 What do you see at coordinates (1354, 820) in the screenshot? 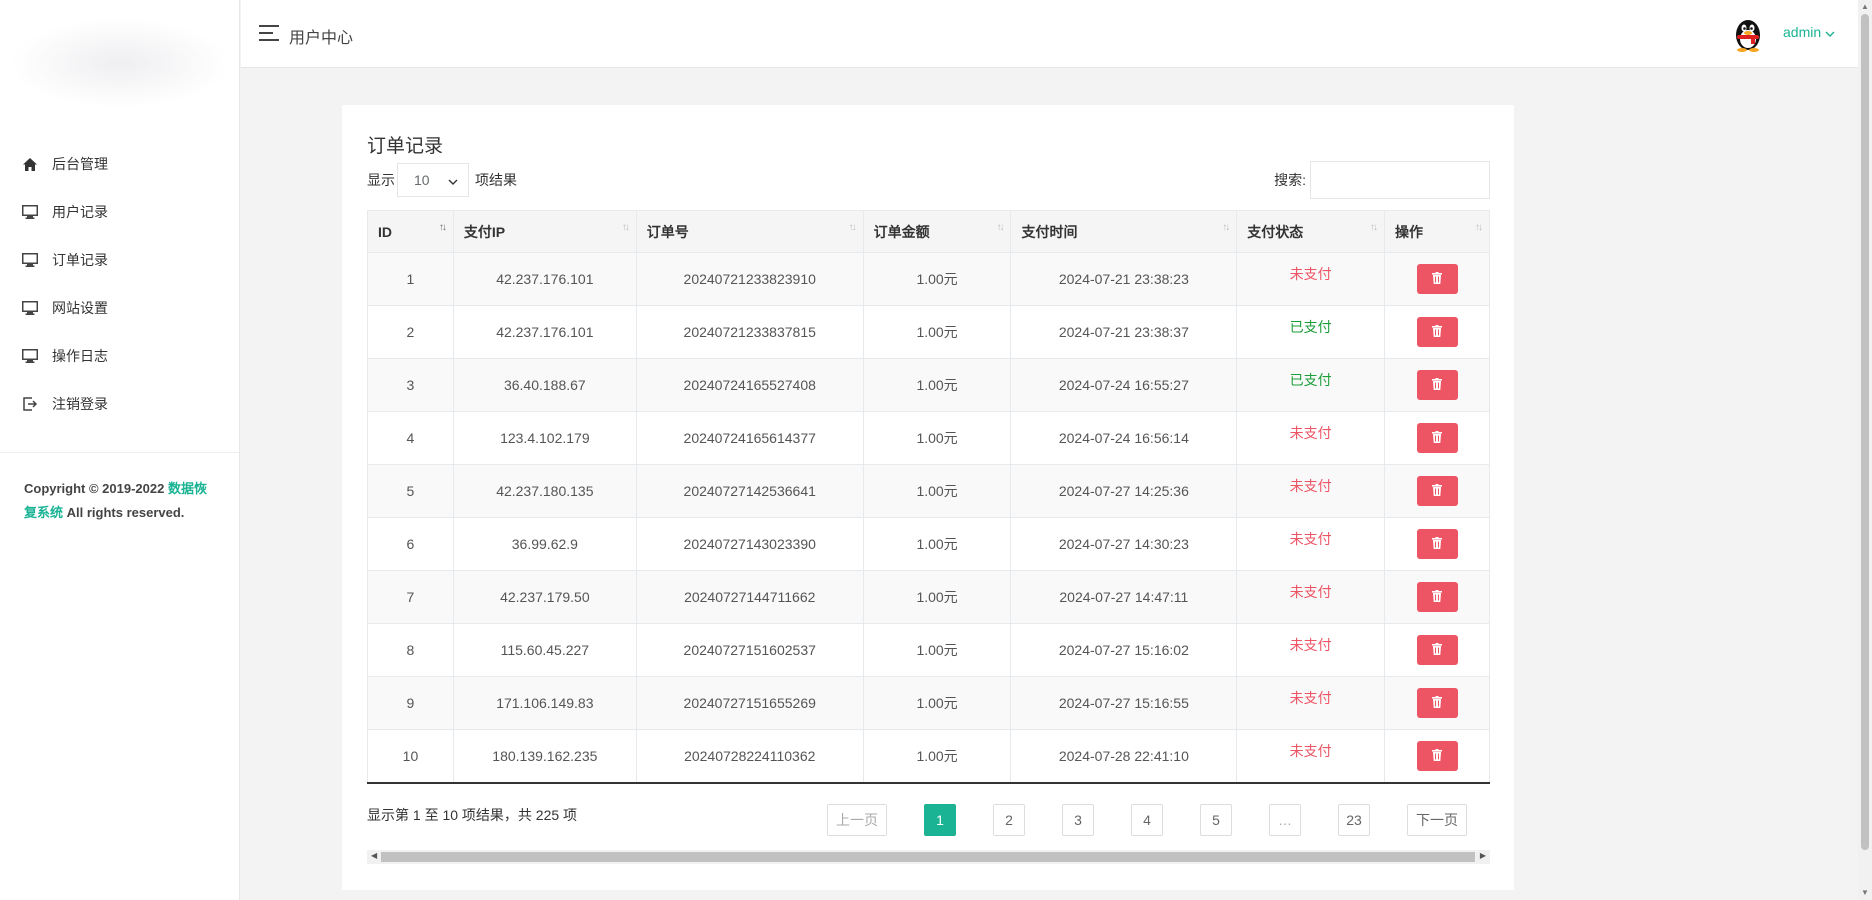
I see `page-button-23: 23` at bounding box center [1354, 820].